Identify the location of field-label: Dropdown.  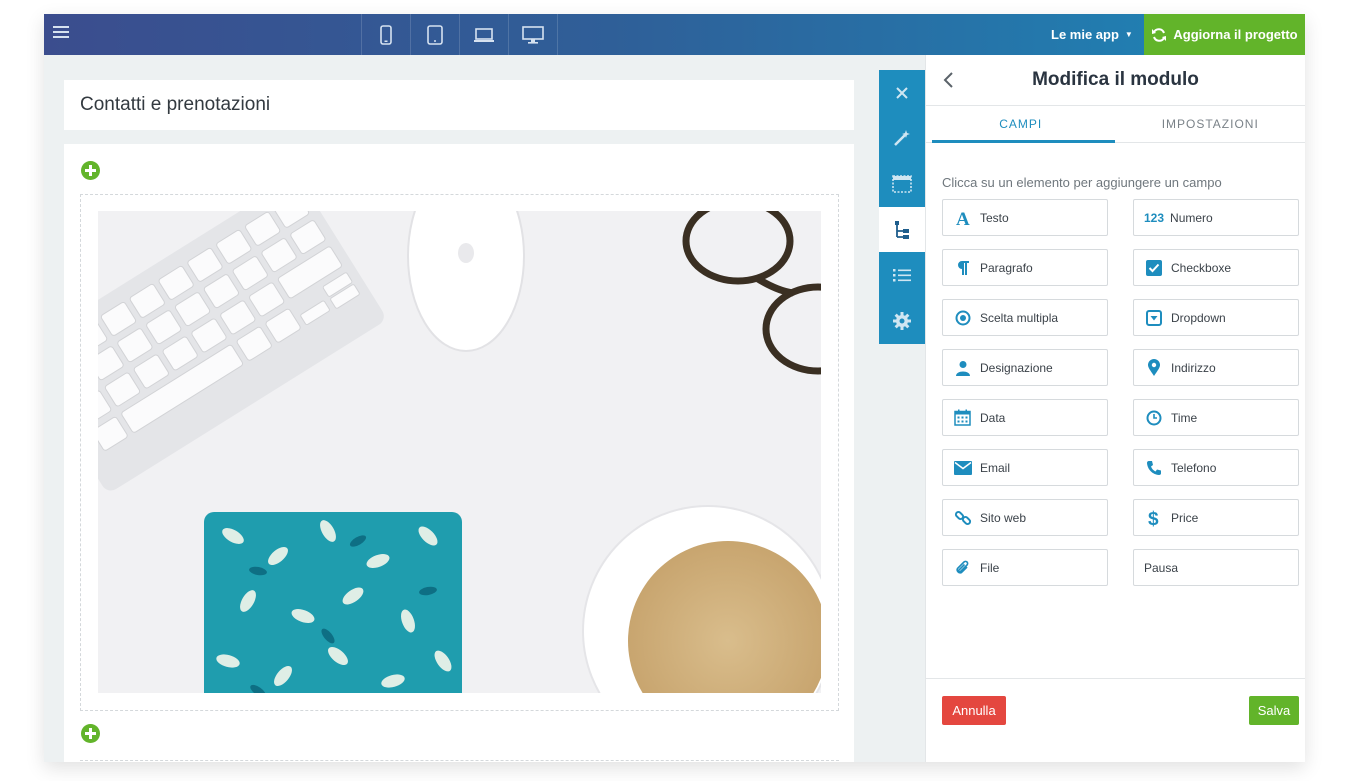
(1198, 317).